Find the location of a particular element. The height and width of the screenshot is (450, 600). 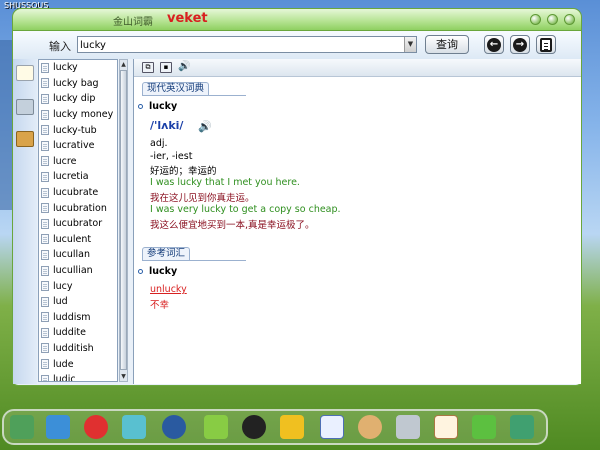

word-list-label: lucubrate is located at coordinates (76, 193).